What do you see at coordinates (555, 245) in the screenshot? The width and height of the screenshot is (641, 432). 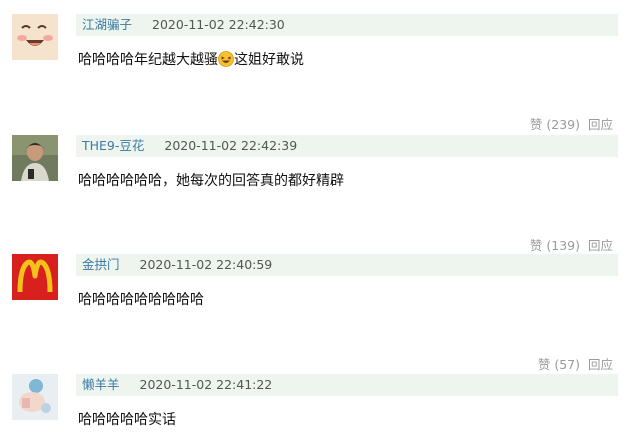 I see `like-button: 赞 (139)` at bounding box center [555, 245].